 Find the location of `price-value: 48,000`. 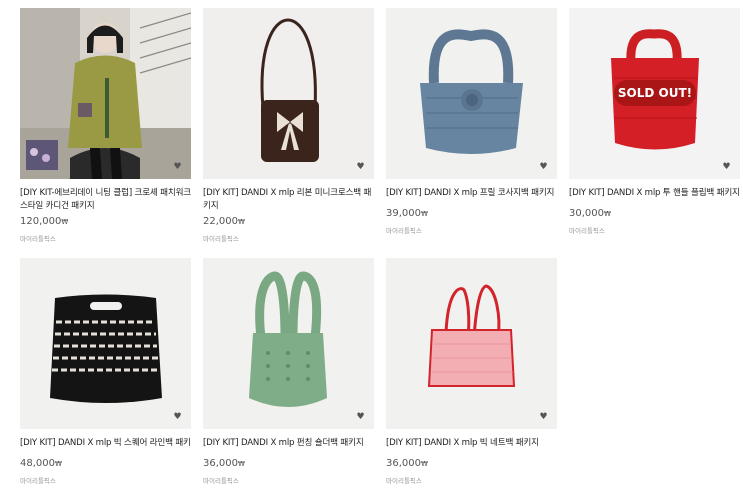

price-value: 48,000 is located at coordinates (37, 463).